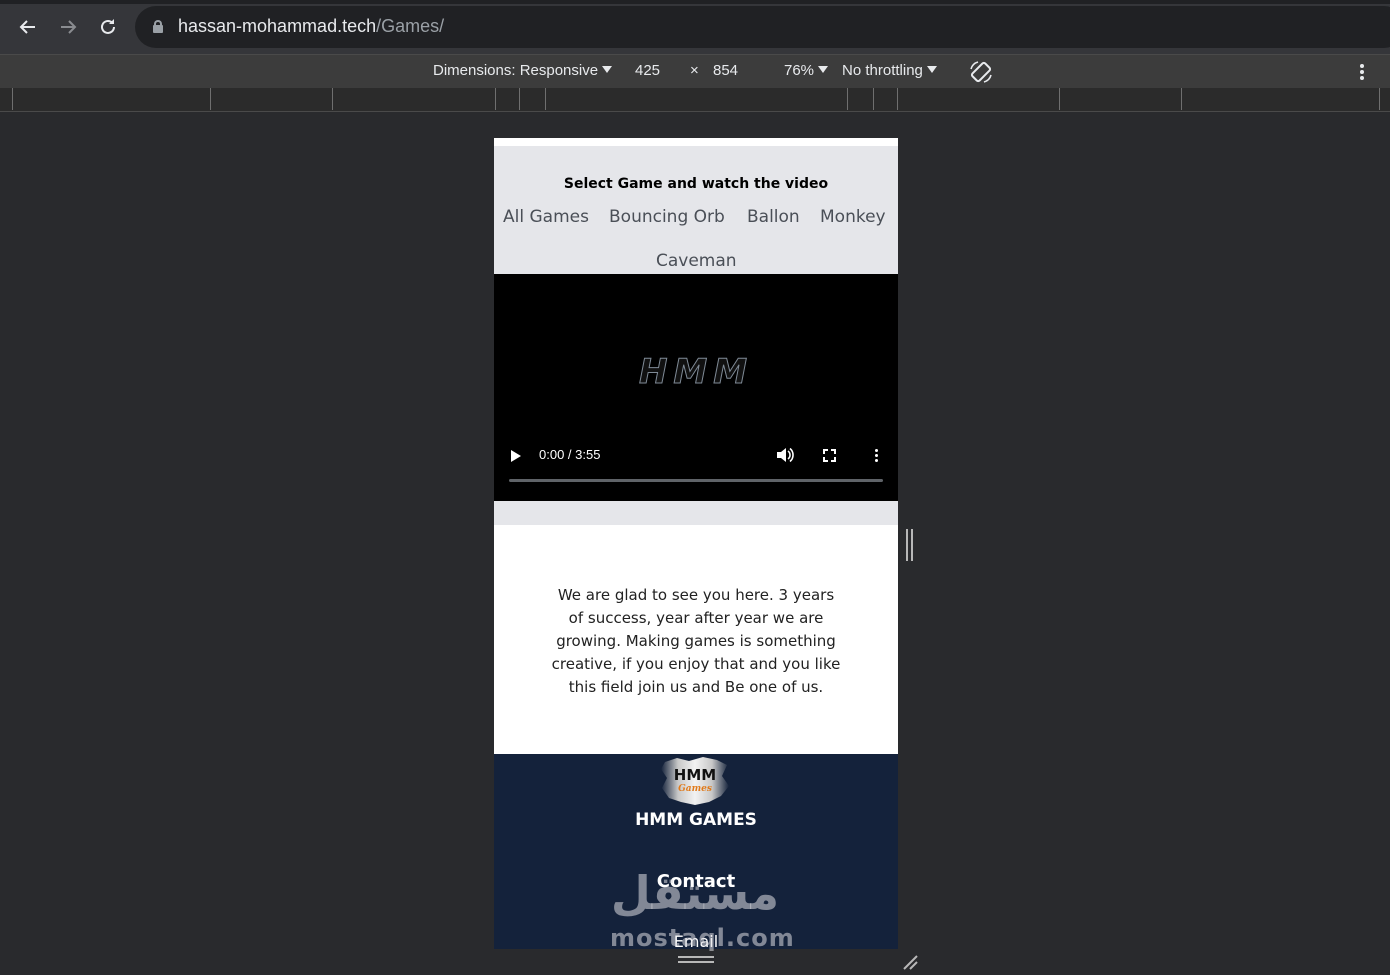 The image size is (1390, 975). What do you see at coordinates (696, 184) in the screenshot?
I see `select-title: Select Game and watch the video` at bounding box center [696, 184].